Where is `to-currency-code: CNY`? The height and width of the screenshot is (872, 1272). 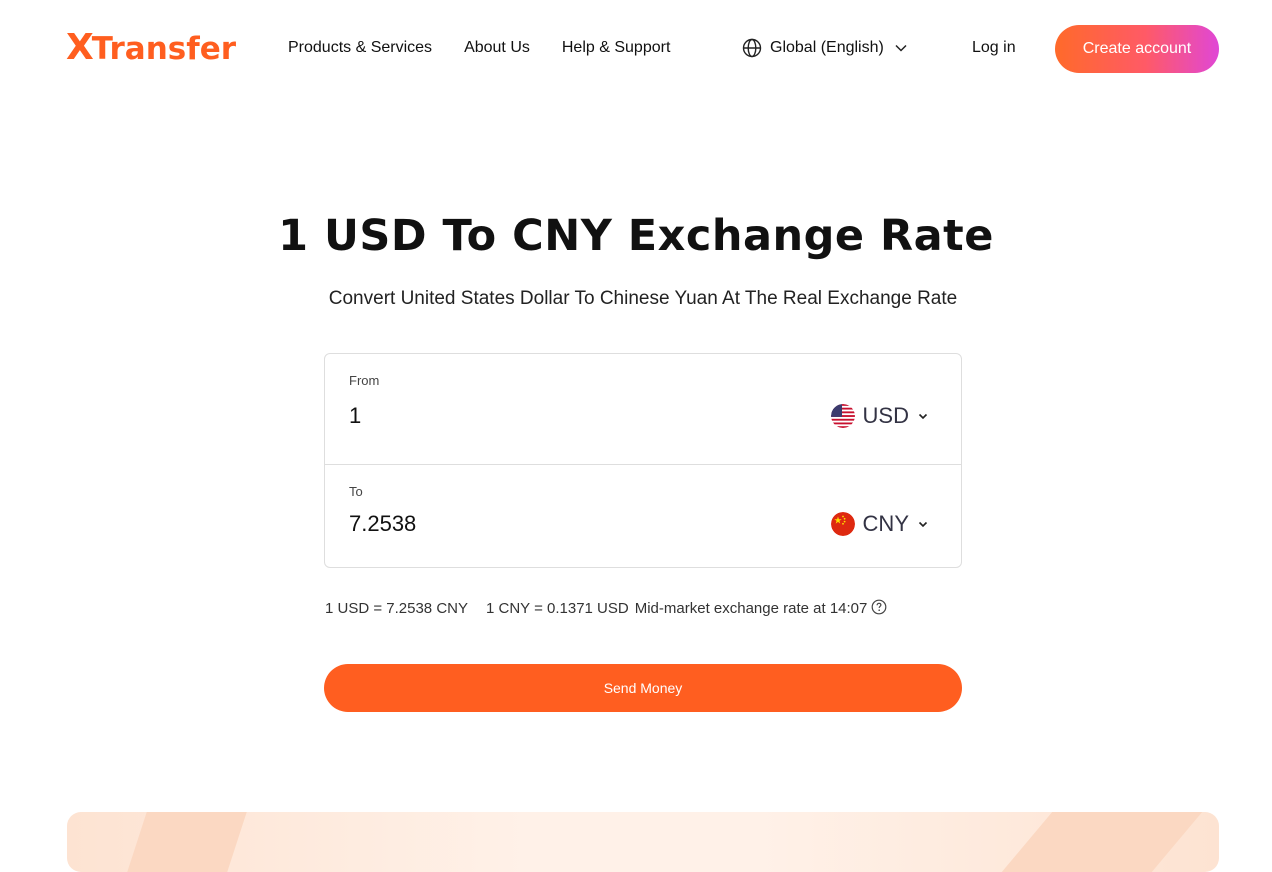
to-currency-code: CNY is located at coordinates (885, 523).